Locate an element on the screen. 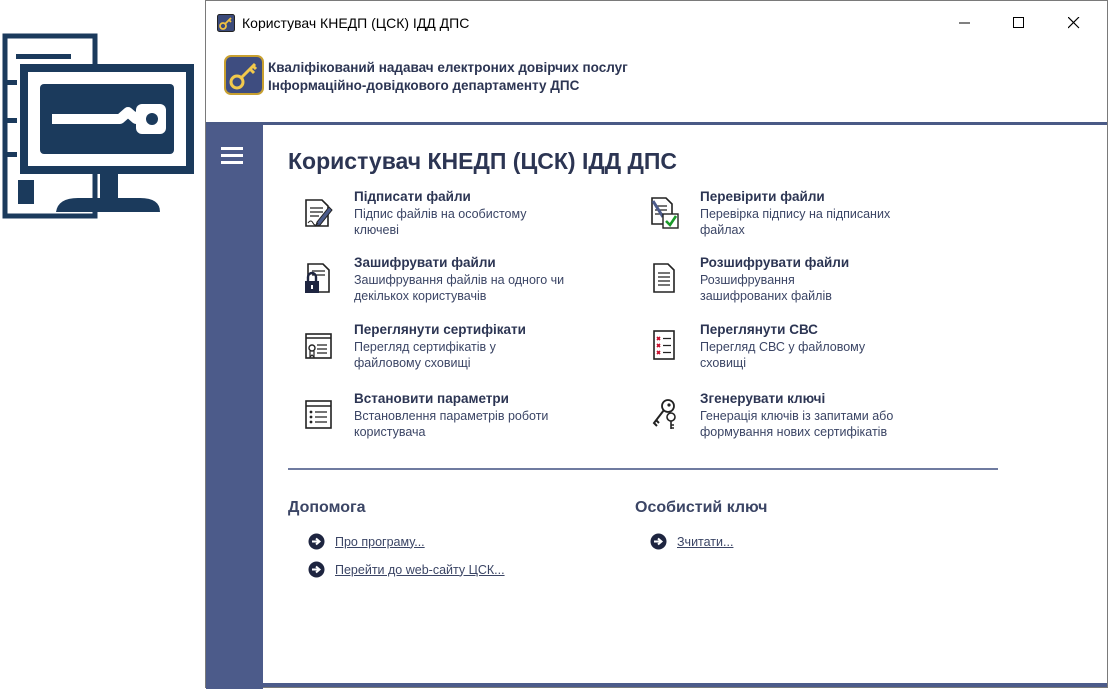 The image size is (1109, 689). action-title: Зашифрувати файли is located at coordinates (425, 262).